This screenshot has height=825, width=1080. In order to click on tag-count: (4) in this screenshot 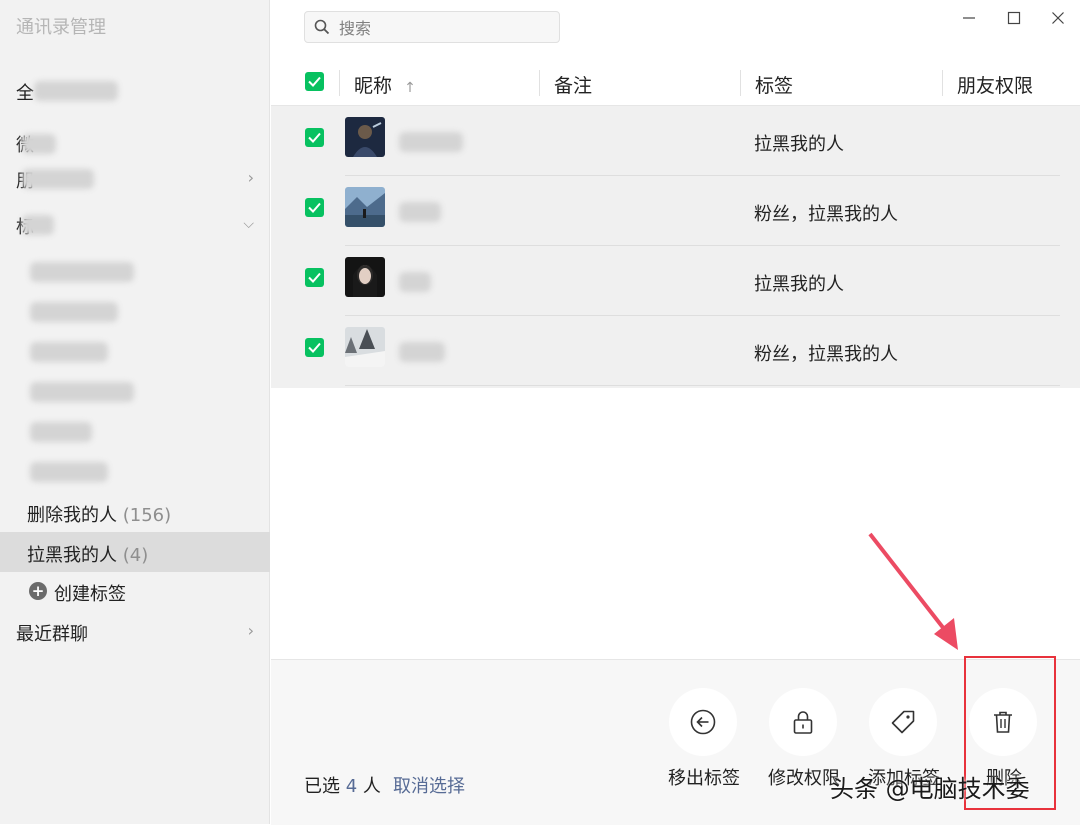, I will do `click(135, 555)`.